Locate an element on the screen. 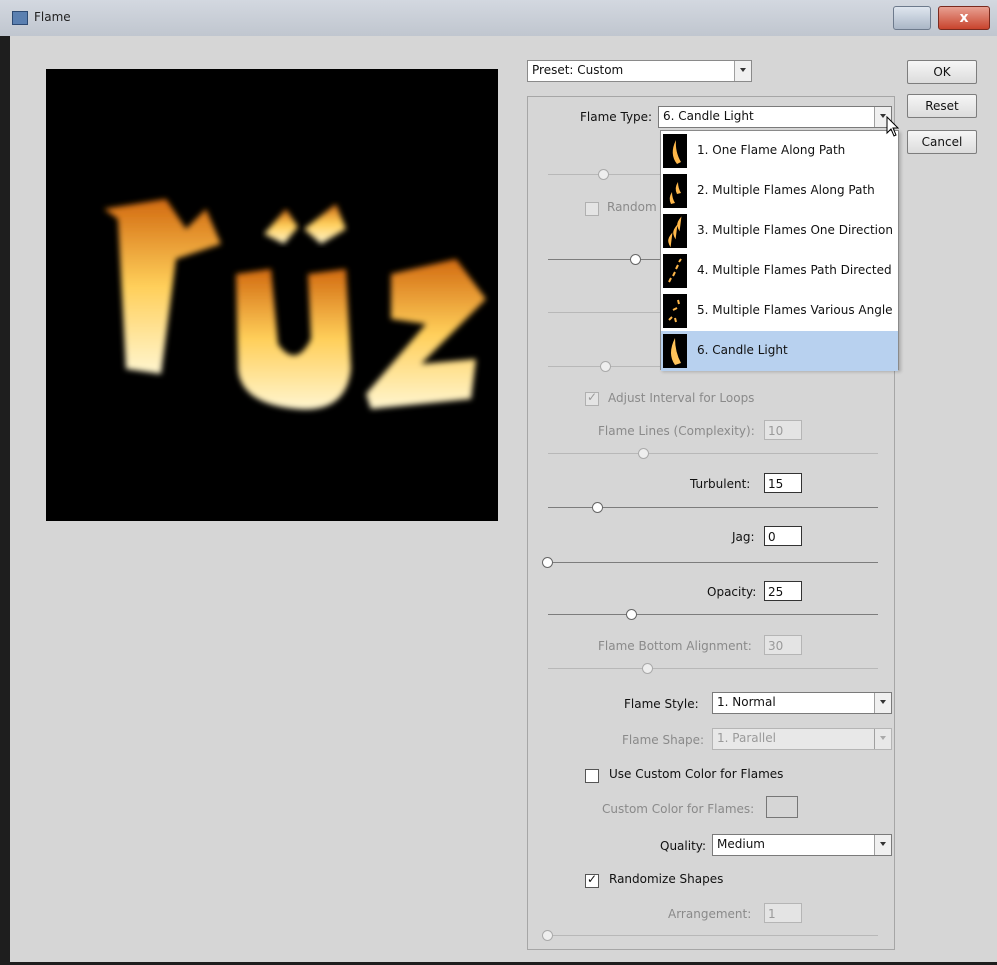  custom-color-label: Use Custom Color for Flames is located at coordinates (696, 774).